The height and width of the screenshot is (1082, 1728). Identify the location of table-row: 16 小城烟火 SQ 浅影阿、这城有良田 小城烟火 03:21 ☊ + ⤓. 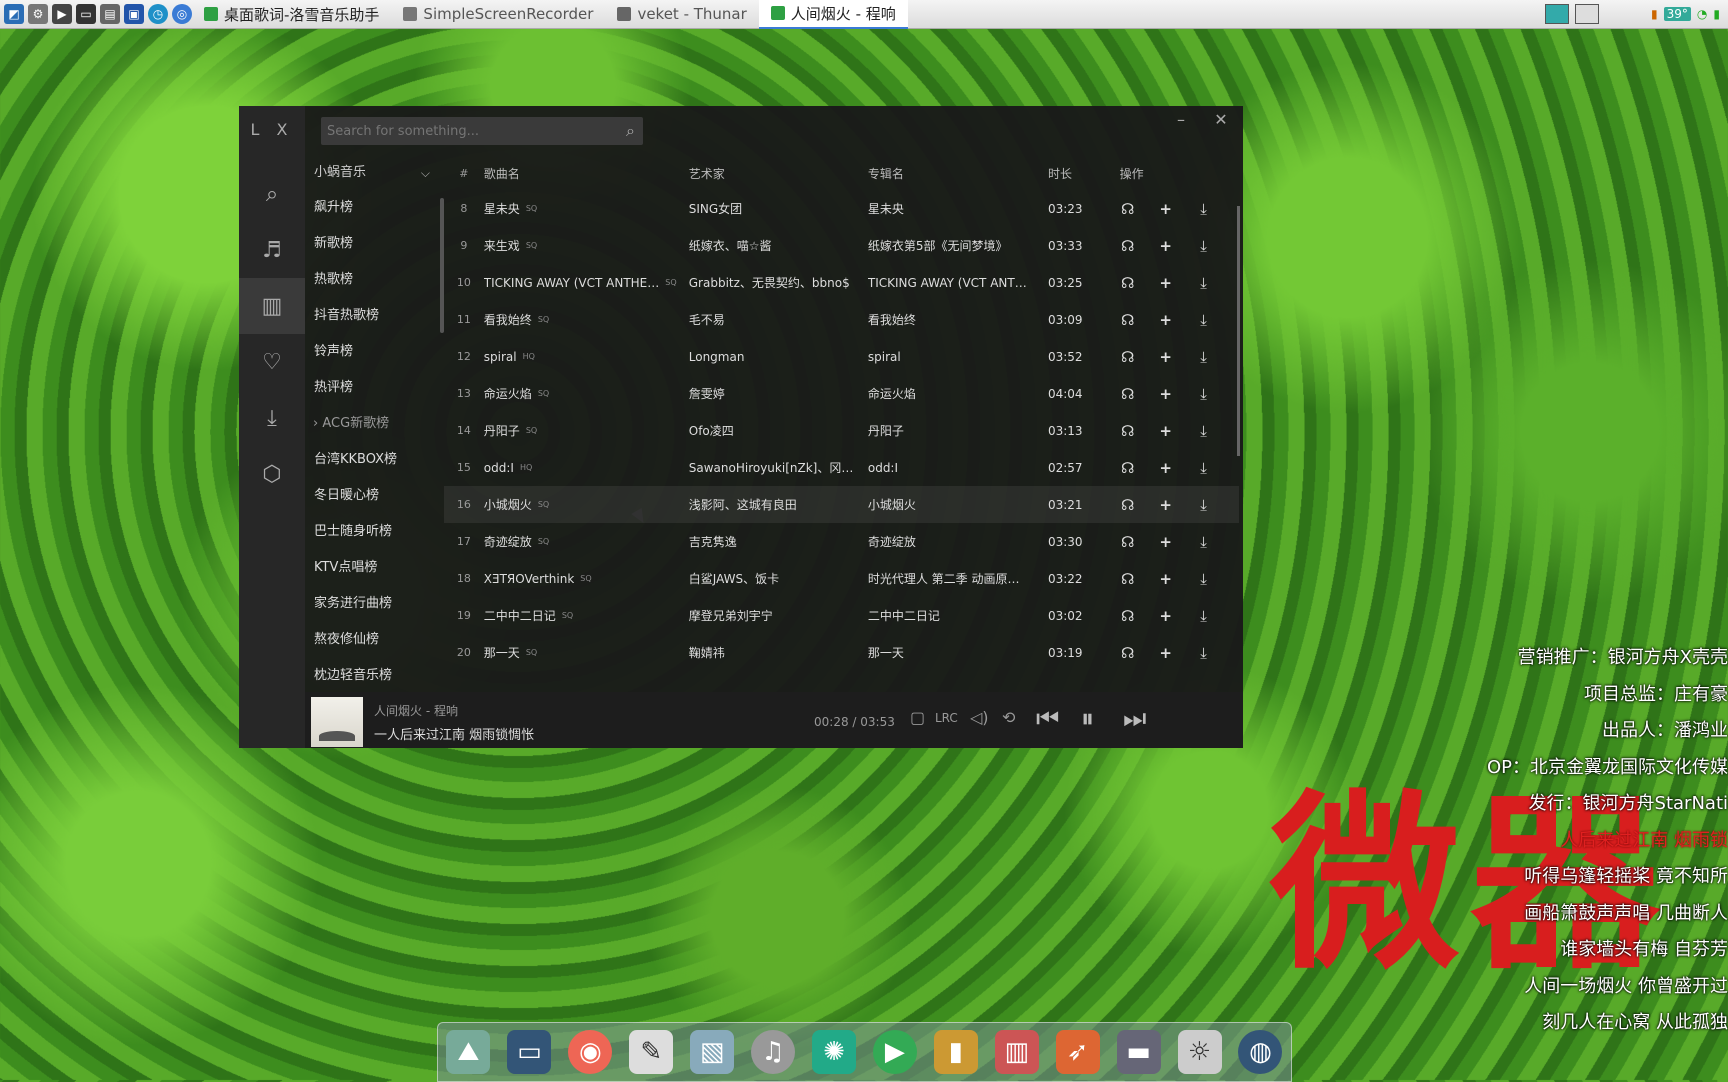
(841, 504).